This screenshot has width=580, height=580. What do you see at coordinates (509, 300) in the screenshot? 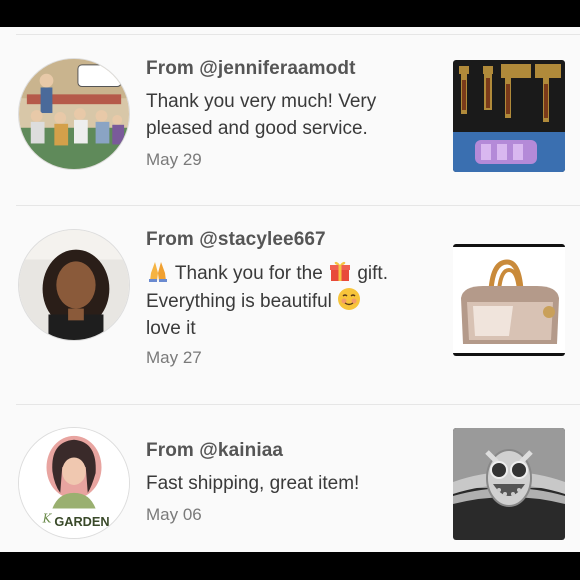
I see `metallic-handbag-thumbnail` at bounding box center [509, 300].